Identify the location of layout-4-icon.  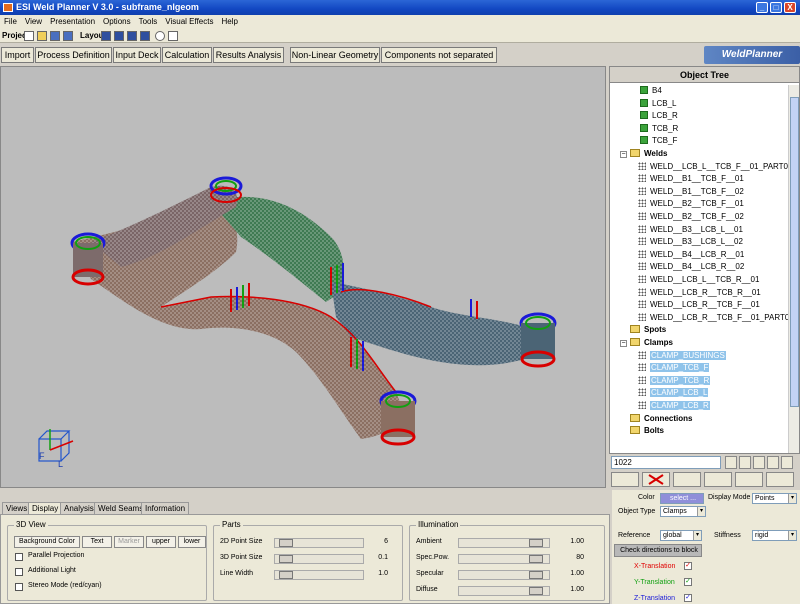
(145, 36).